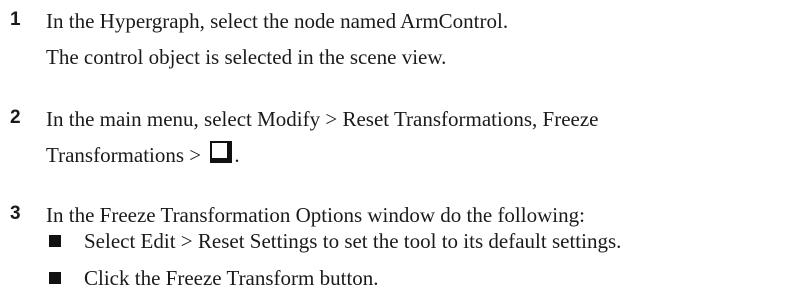  I want to click on step-number: 2, so click(15, 117).